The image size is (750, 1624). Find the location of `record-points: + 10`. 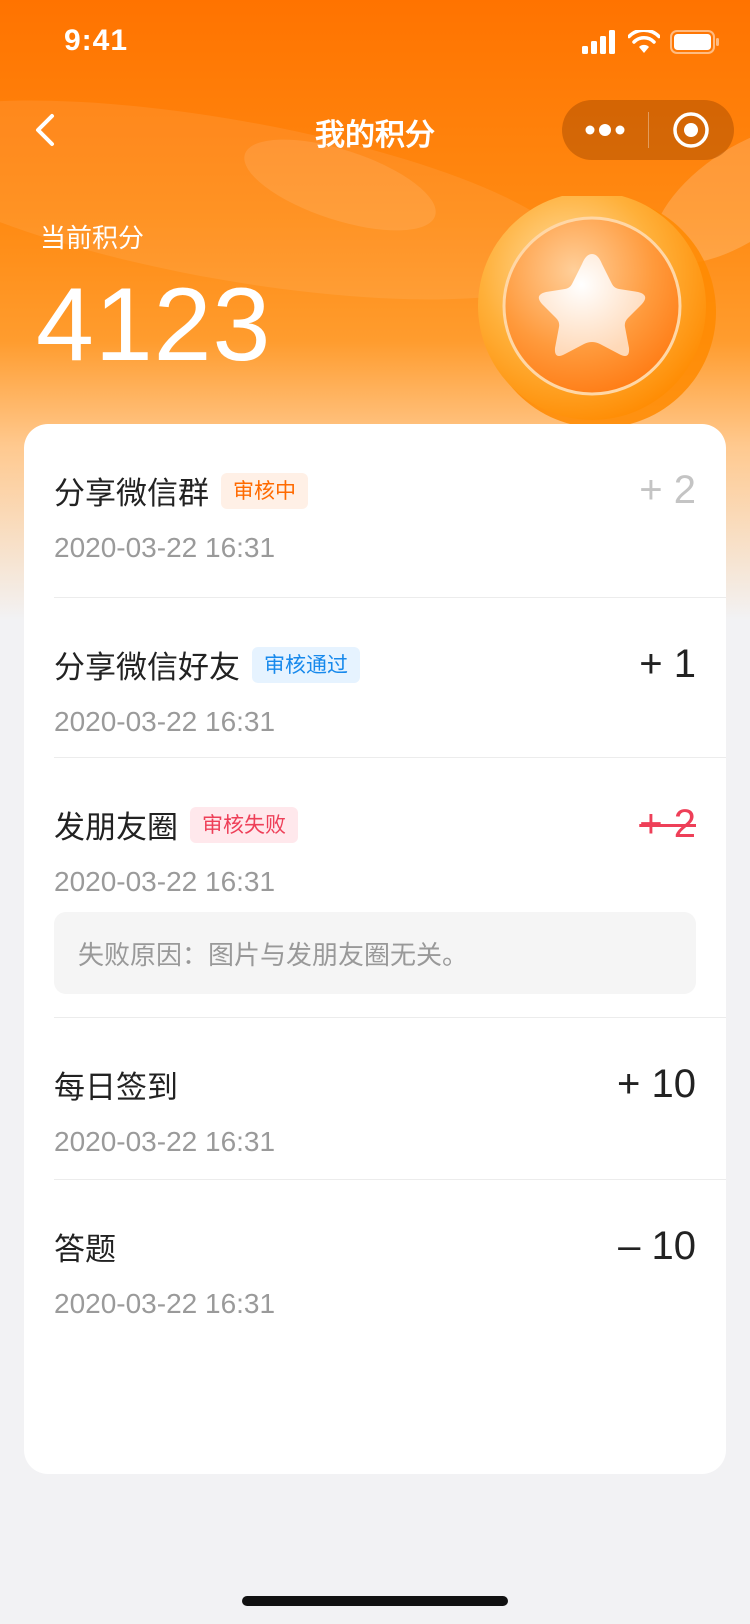

record-points: + 10 is located at coordinates (656, 1084).